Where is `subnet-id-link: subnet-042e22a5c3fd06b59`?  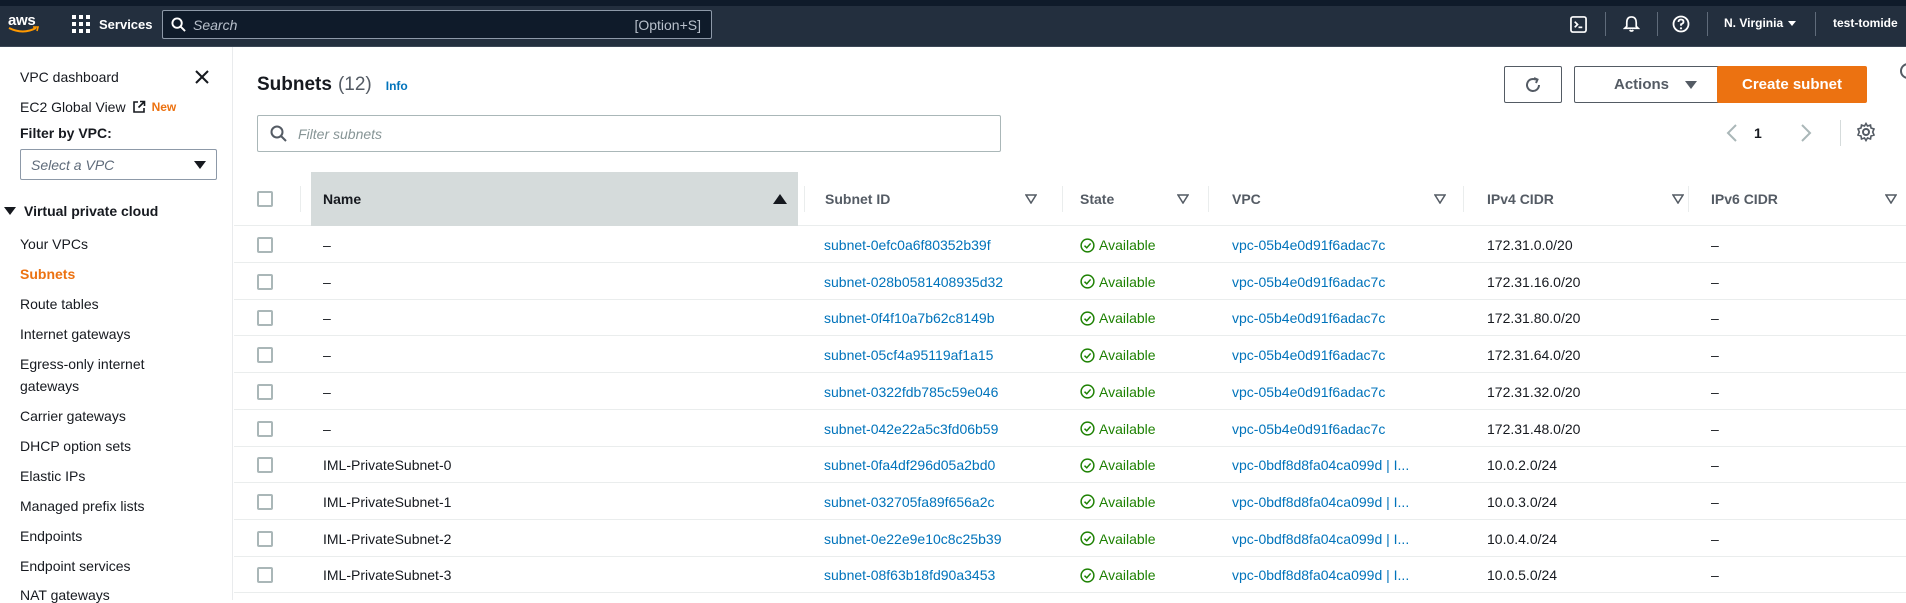 subnet-id-link: subnet-042e22a5c3fd06b59 is located at coordinates (911, 429).